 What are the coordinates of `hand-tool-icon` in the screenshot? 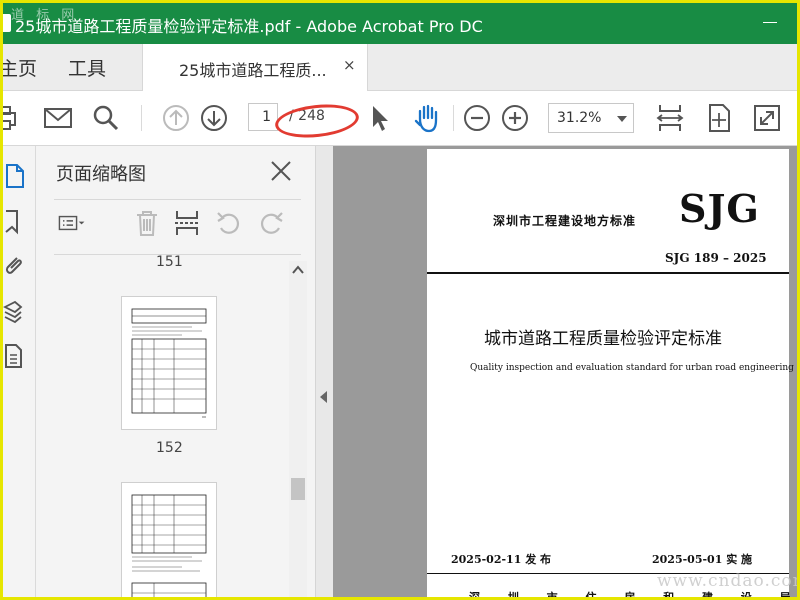 It's located at (428, 118).